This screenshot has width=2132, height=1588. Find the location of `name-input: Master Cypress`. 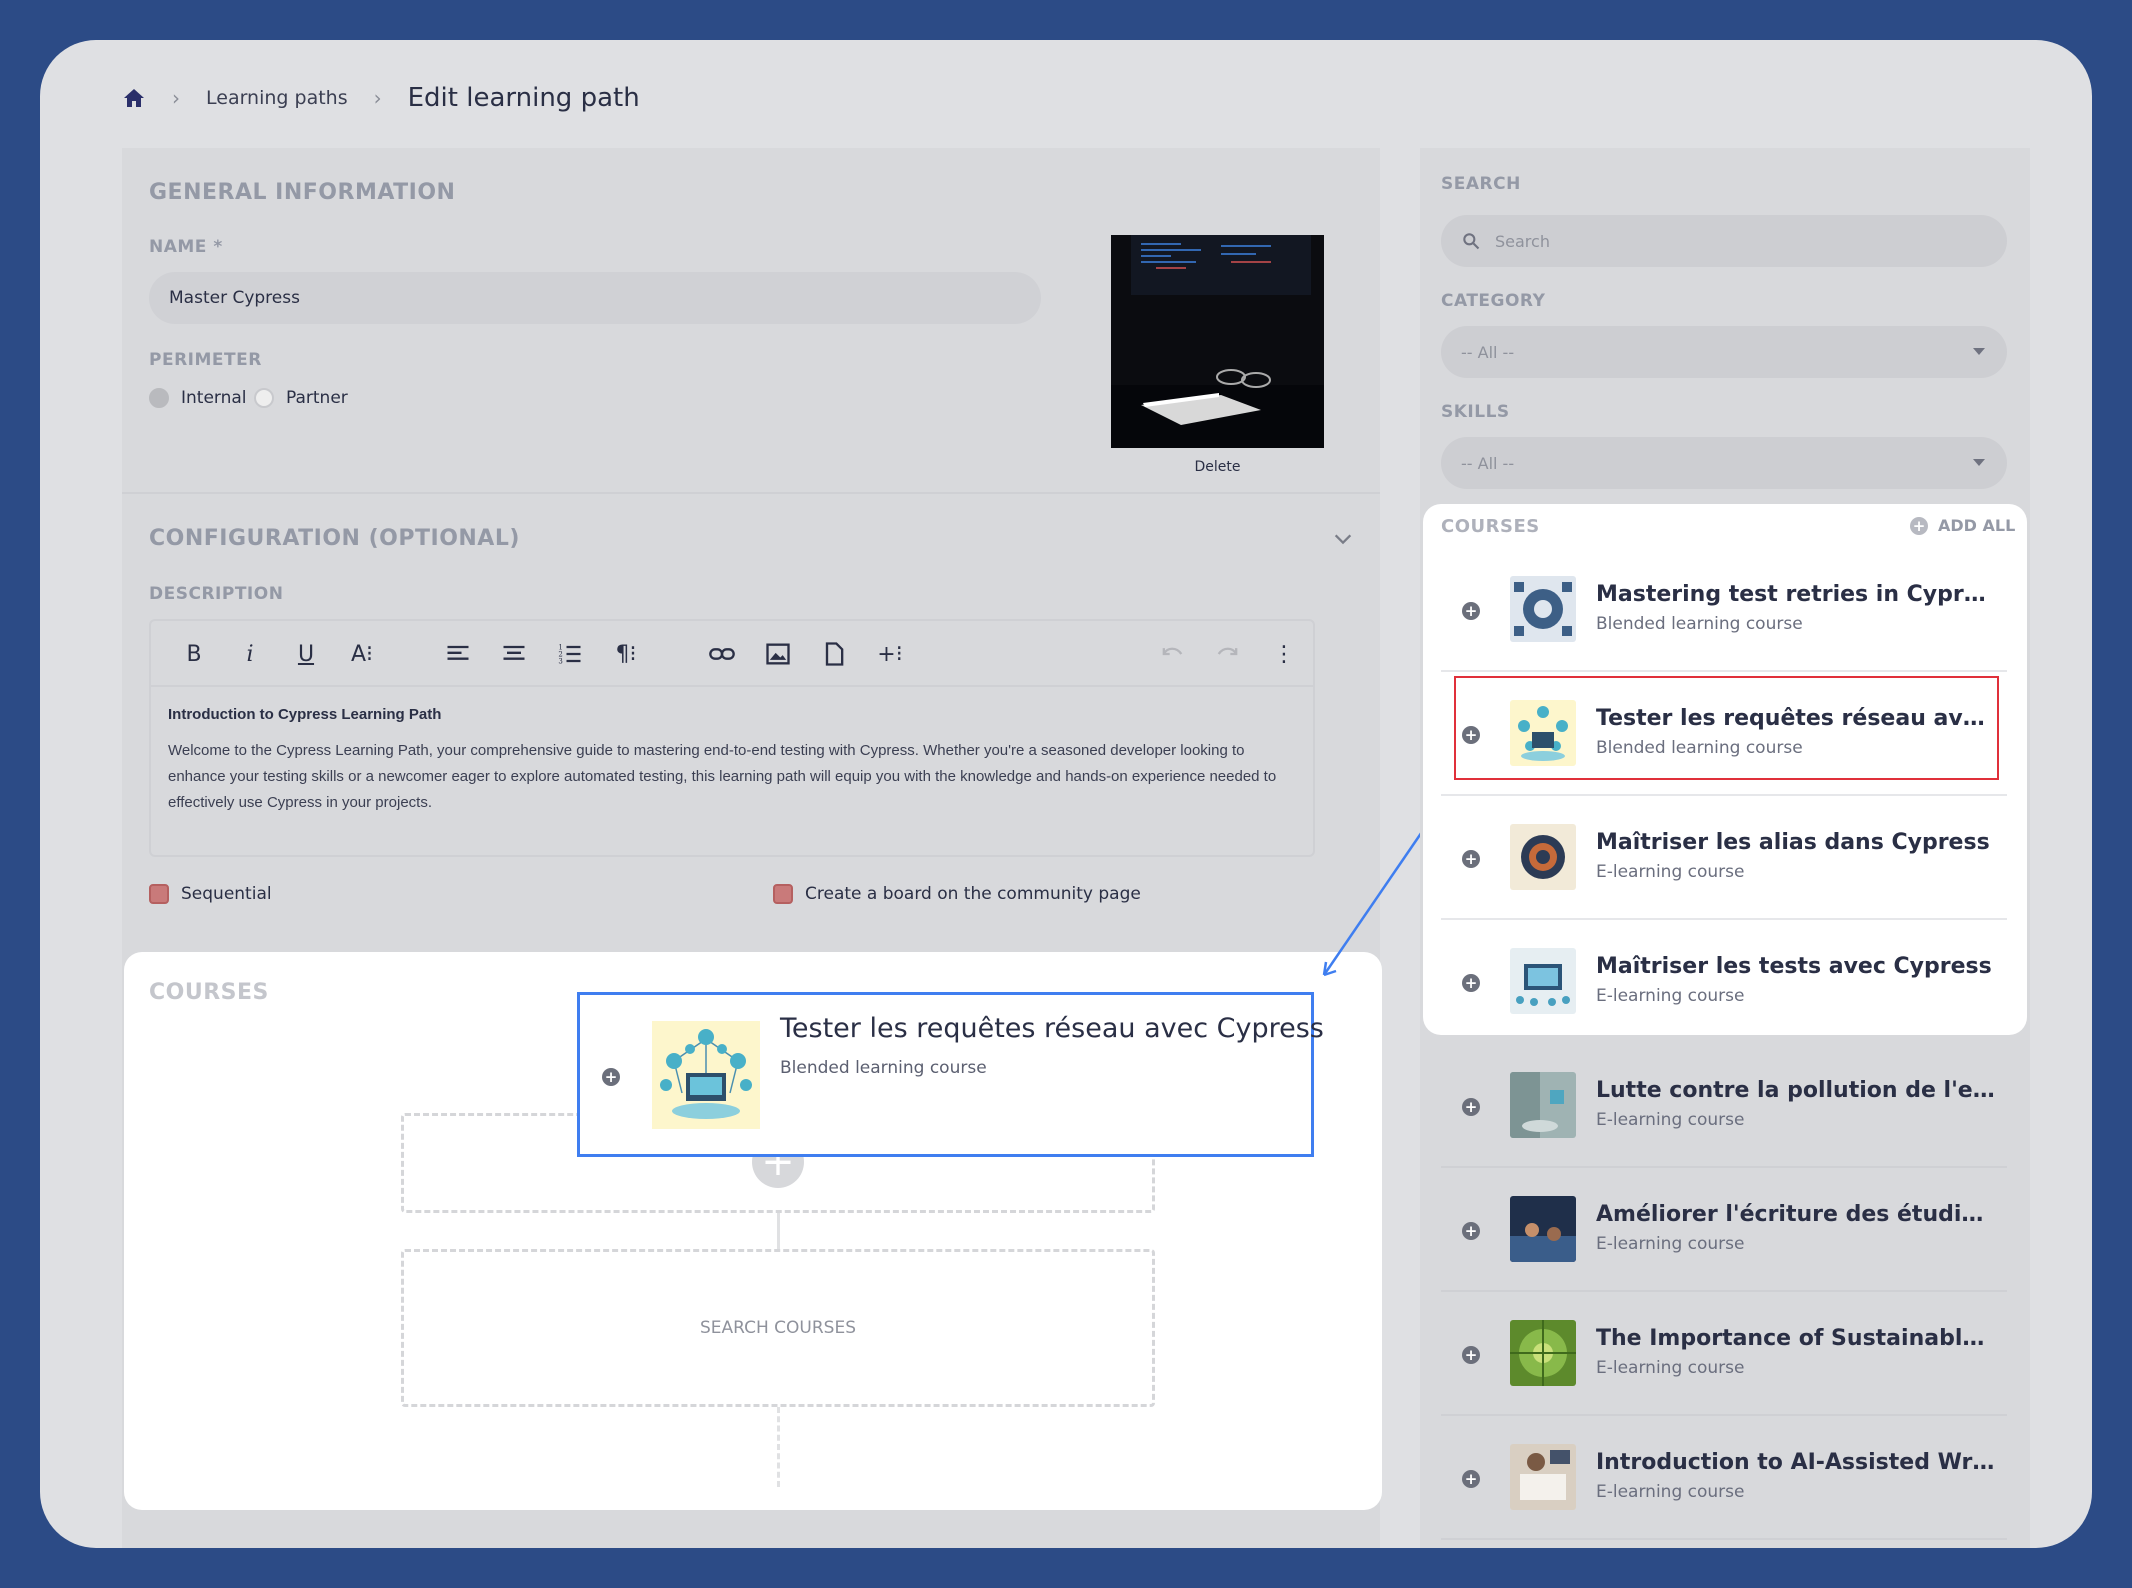

name-input: Master Cypress is located at coordinates (595, 298).